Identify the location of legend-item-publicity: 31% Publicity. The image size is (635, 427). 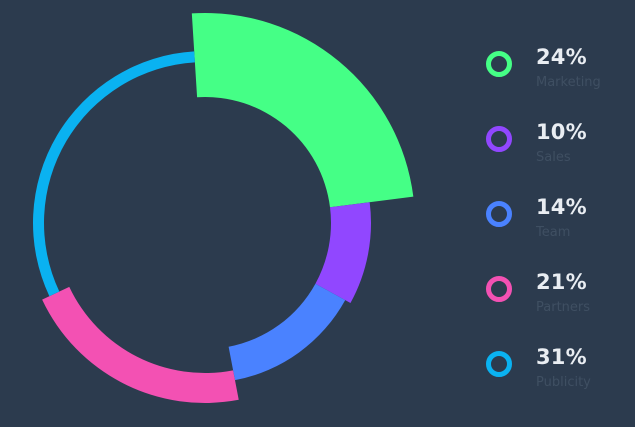
(559, 380).